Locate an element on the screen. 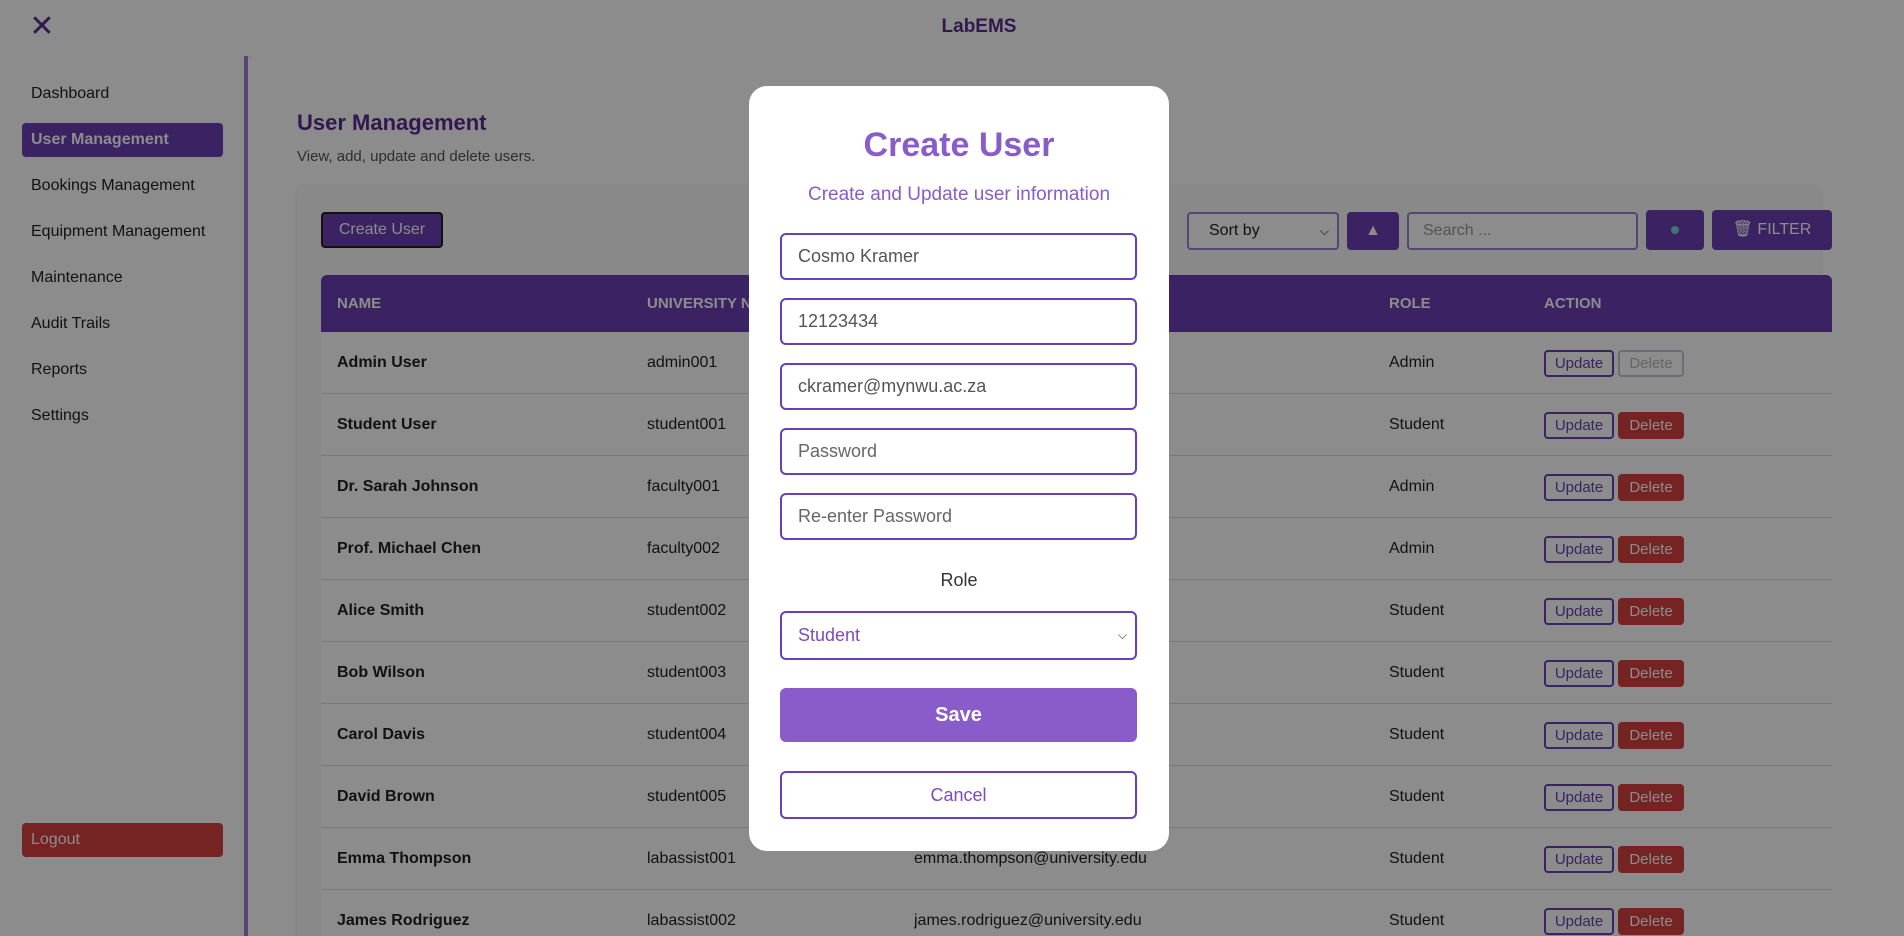  modal-subtitle: Create and Update user information is located at coordinates (959, 194).